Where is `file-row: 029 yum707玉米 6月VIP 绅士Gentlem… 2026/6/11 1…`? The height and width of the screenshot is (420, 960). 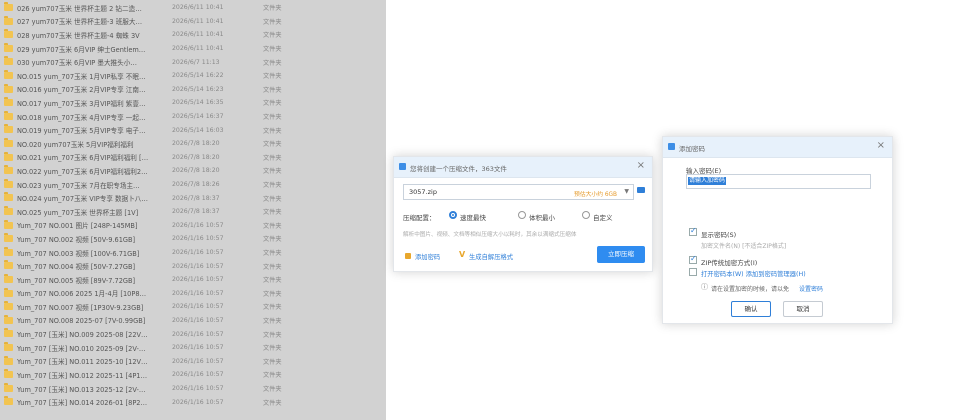 file-row: 029 yum707玉米 6月VIP 绅士Gentlem… 2026/6/11 1… is located at coordinates (193, 49).